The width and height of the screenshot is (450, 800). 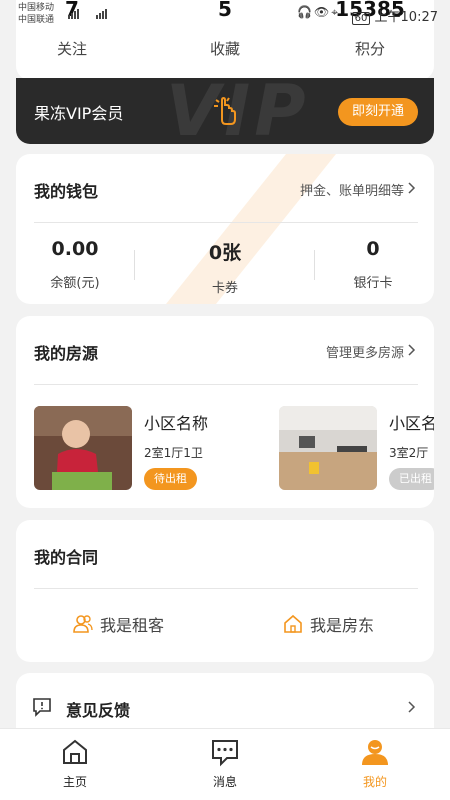 What do you see at coordinates (74, 782) in the screenshot?
I see `nav-home-label: 主页` at bounding box center [74, 782].